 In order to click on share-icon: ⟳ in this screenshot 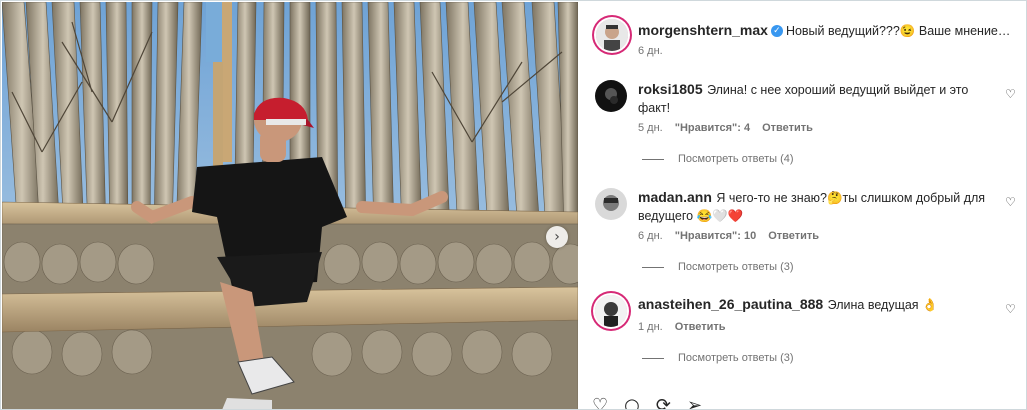, I will do `click(663, 402)`.